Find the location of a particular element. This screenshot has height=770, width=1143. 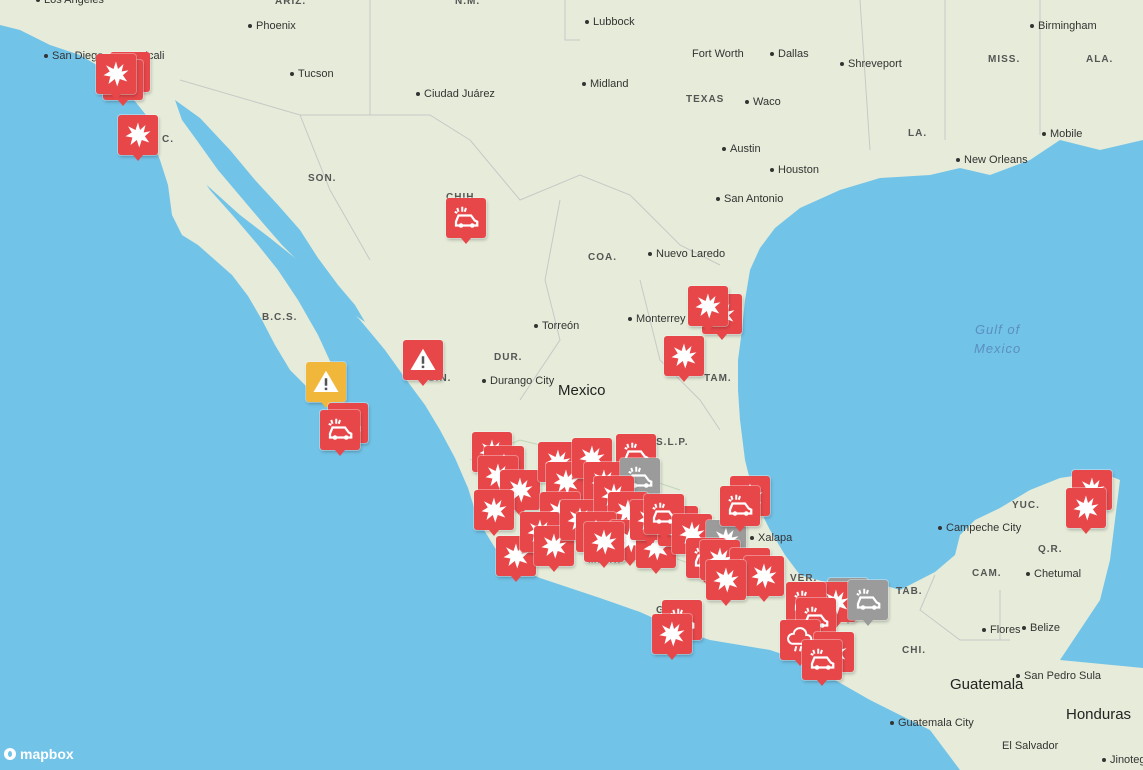

map-label-state: B.C.S. is located at coordinates (280, 317).